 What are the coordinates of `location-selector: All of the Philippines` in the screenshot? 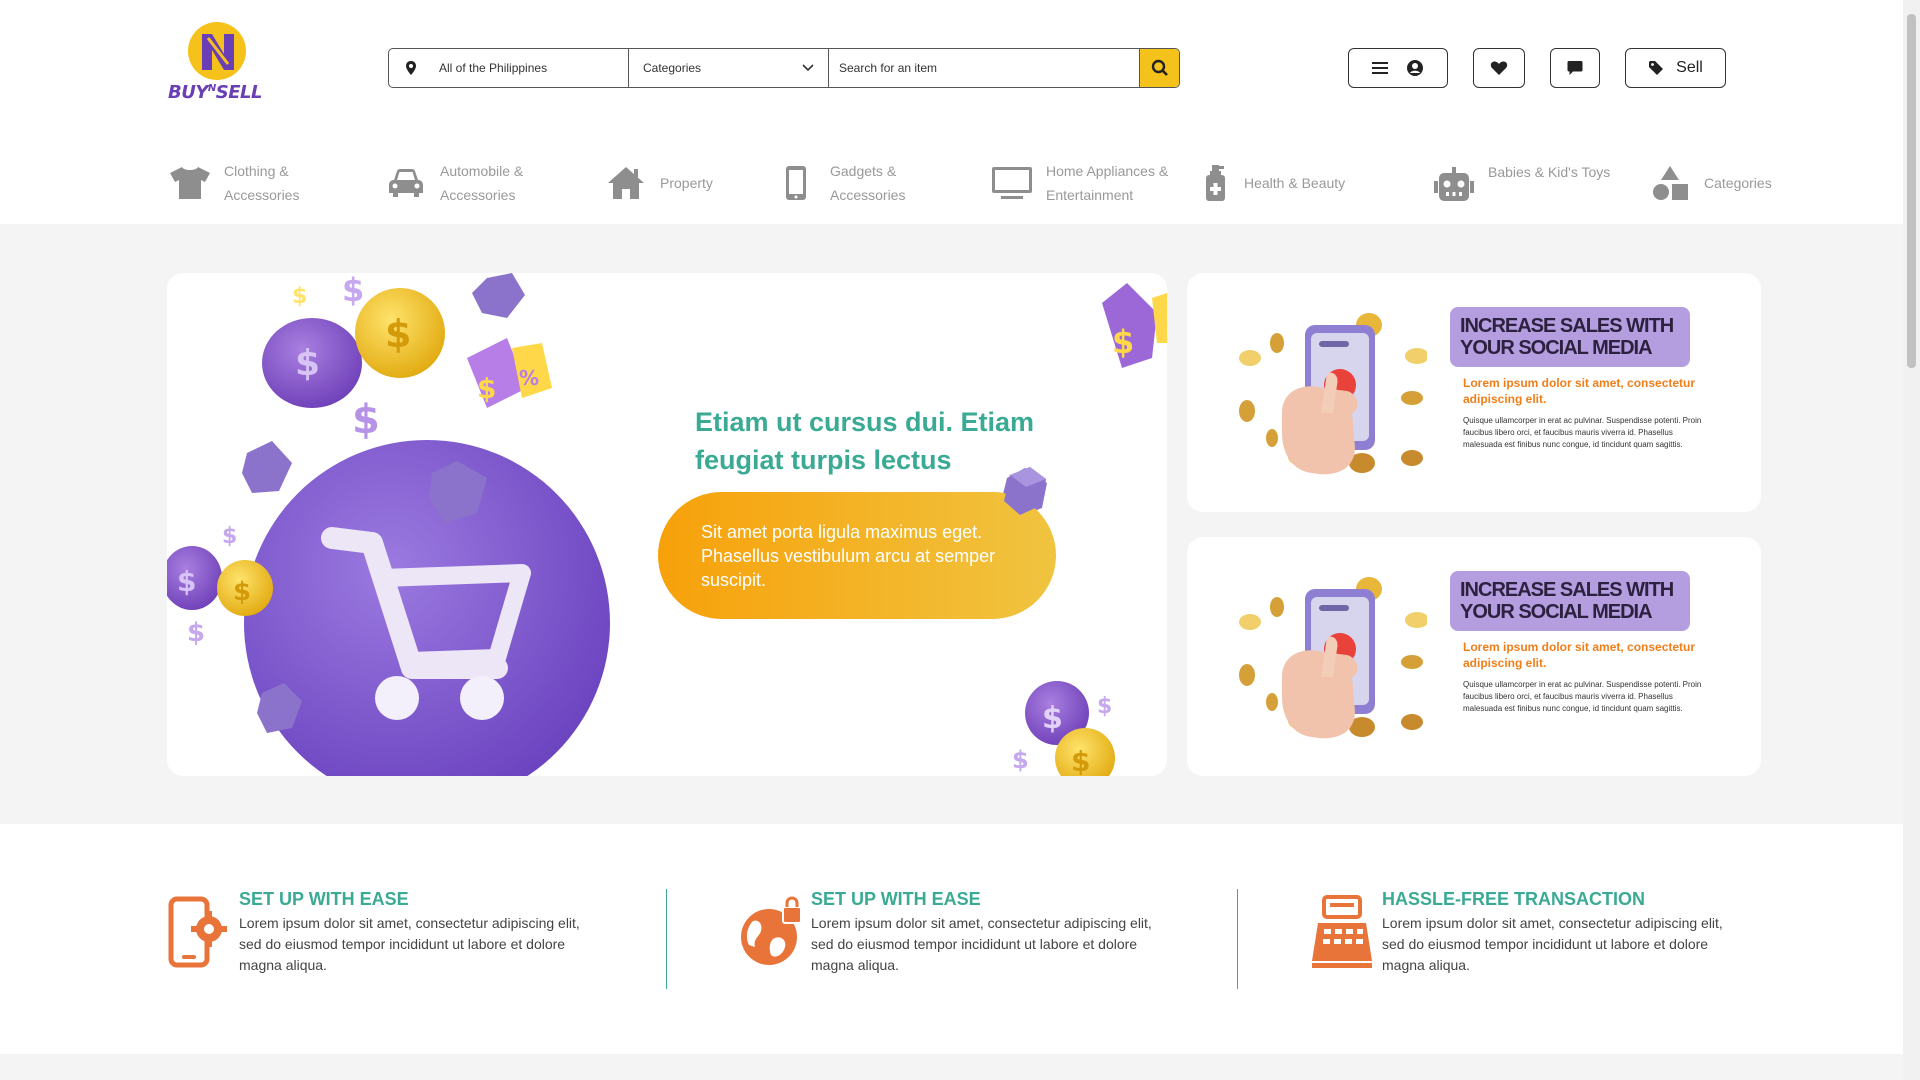 It's located at (509, 68).